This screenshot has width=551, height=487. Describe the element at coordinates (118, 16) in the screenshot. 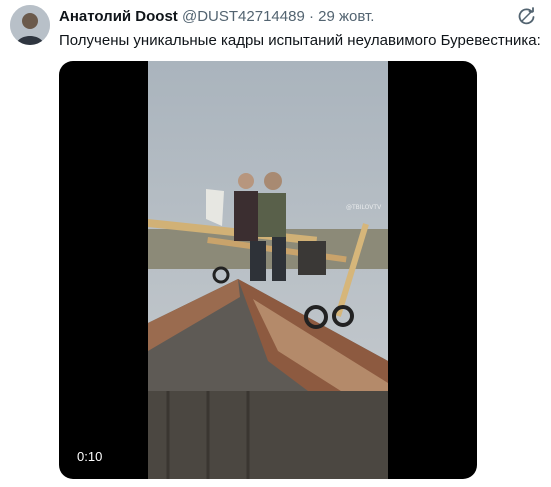

I see `author-name: Анатолий Doost` at that location.